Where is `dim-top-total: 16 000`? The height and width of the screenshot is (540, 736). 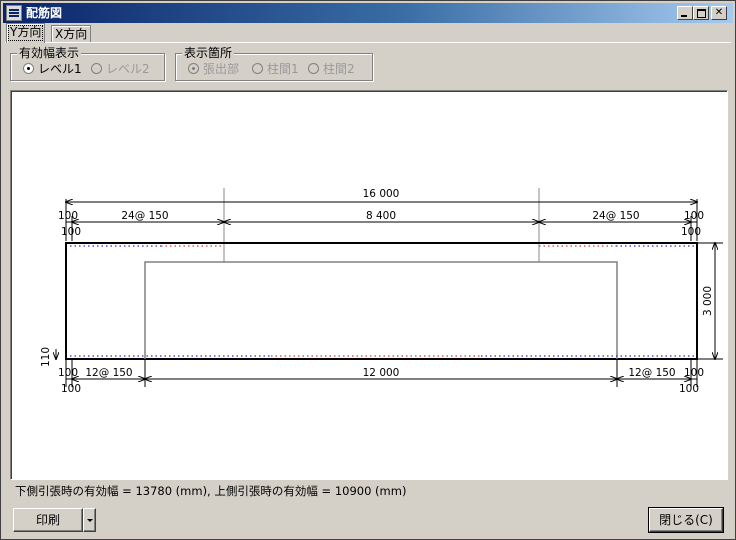 dim-top-total: 16 000 is located at coordinates (381, 194).